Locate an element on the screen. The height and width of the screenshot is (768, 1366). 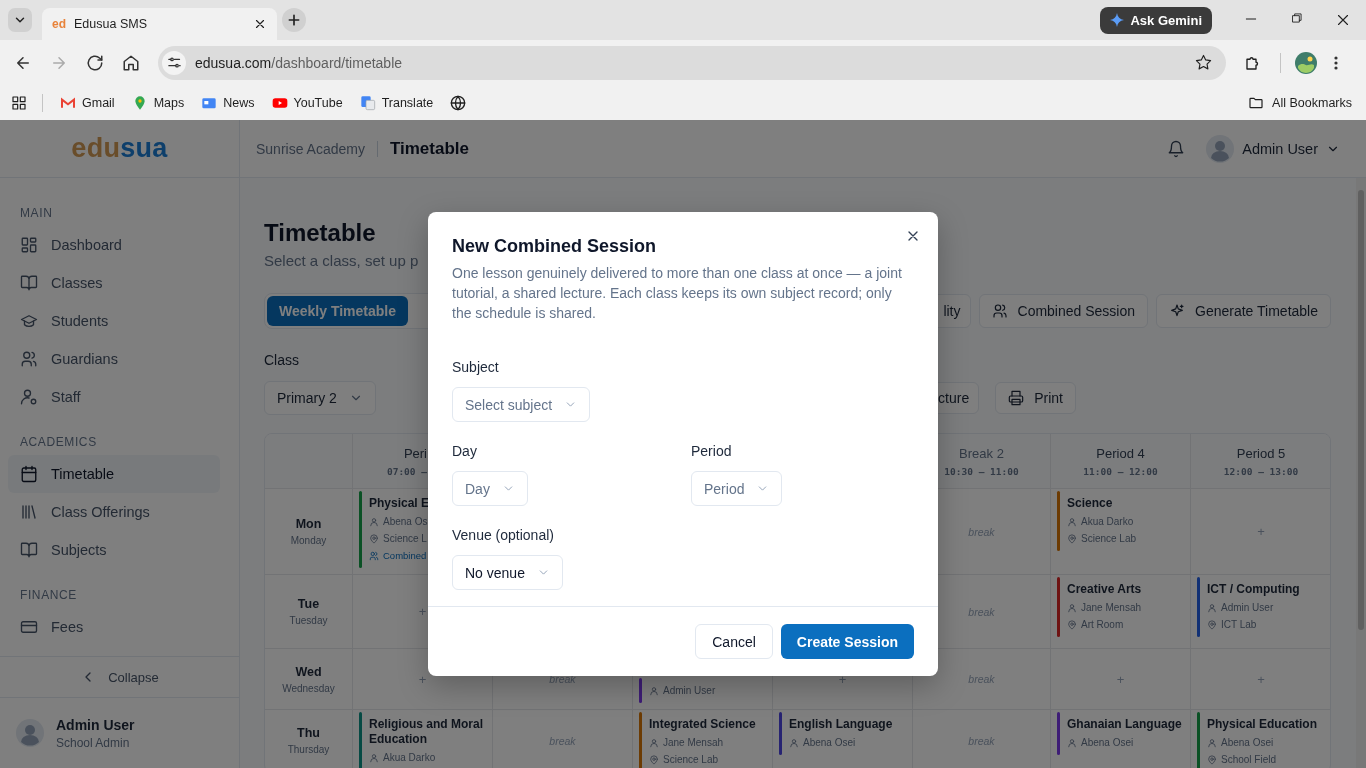
new-tab-button is located at coordinates (294, 20).